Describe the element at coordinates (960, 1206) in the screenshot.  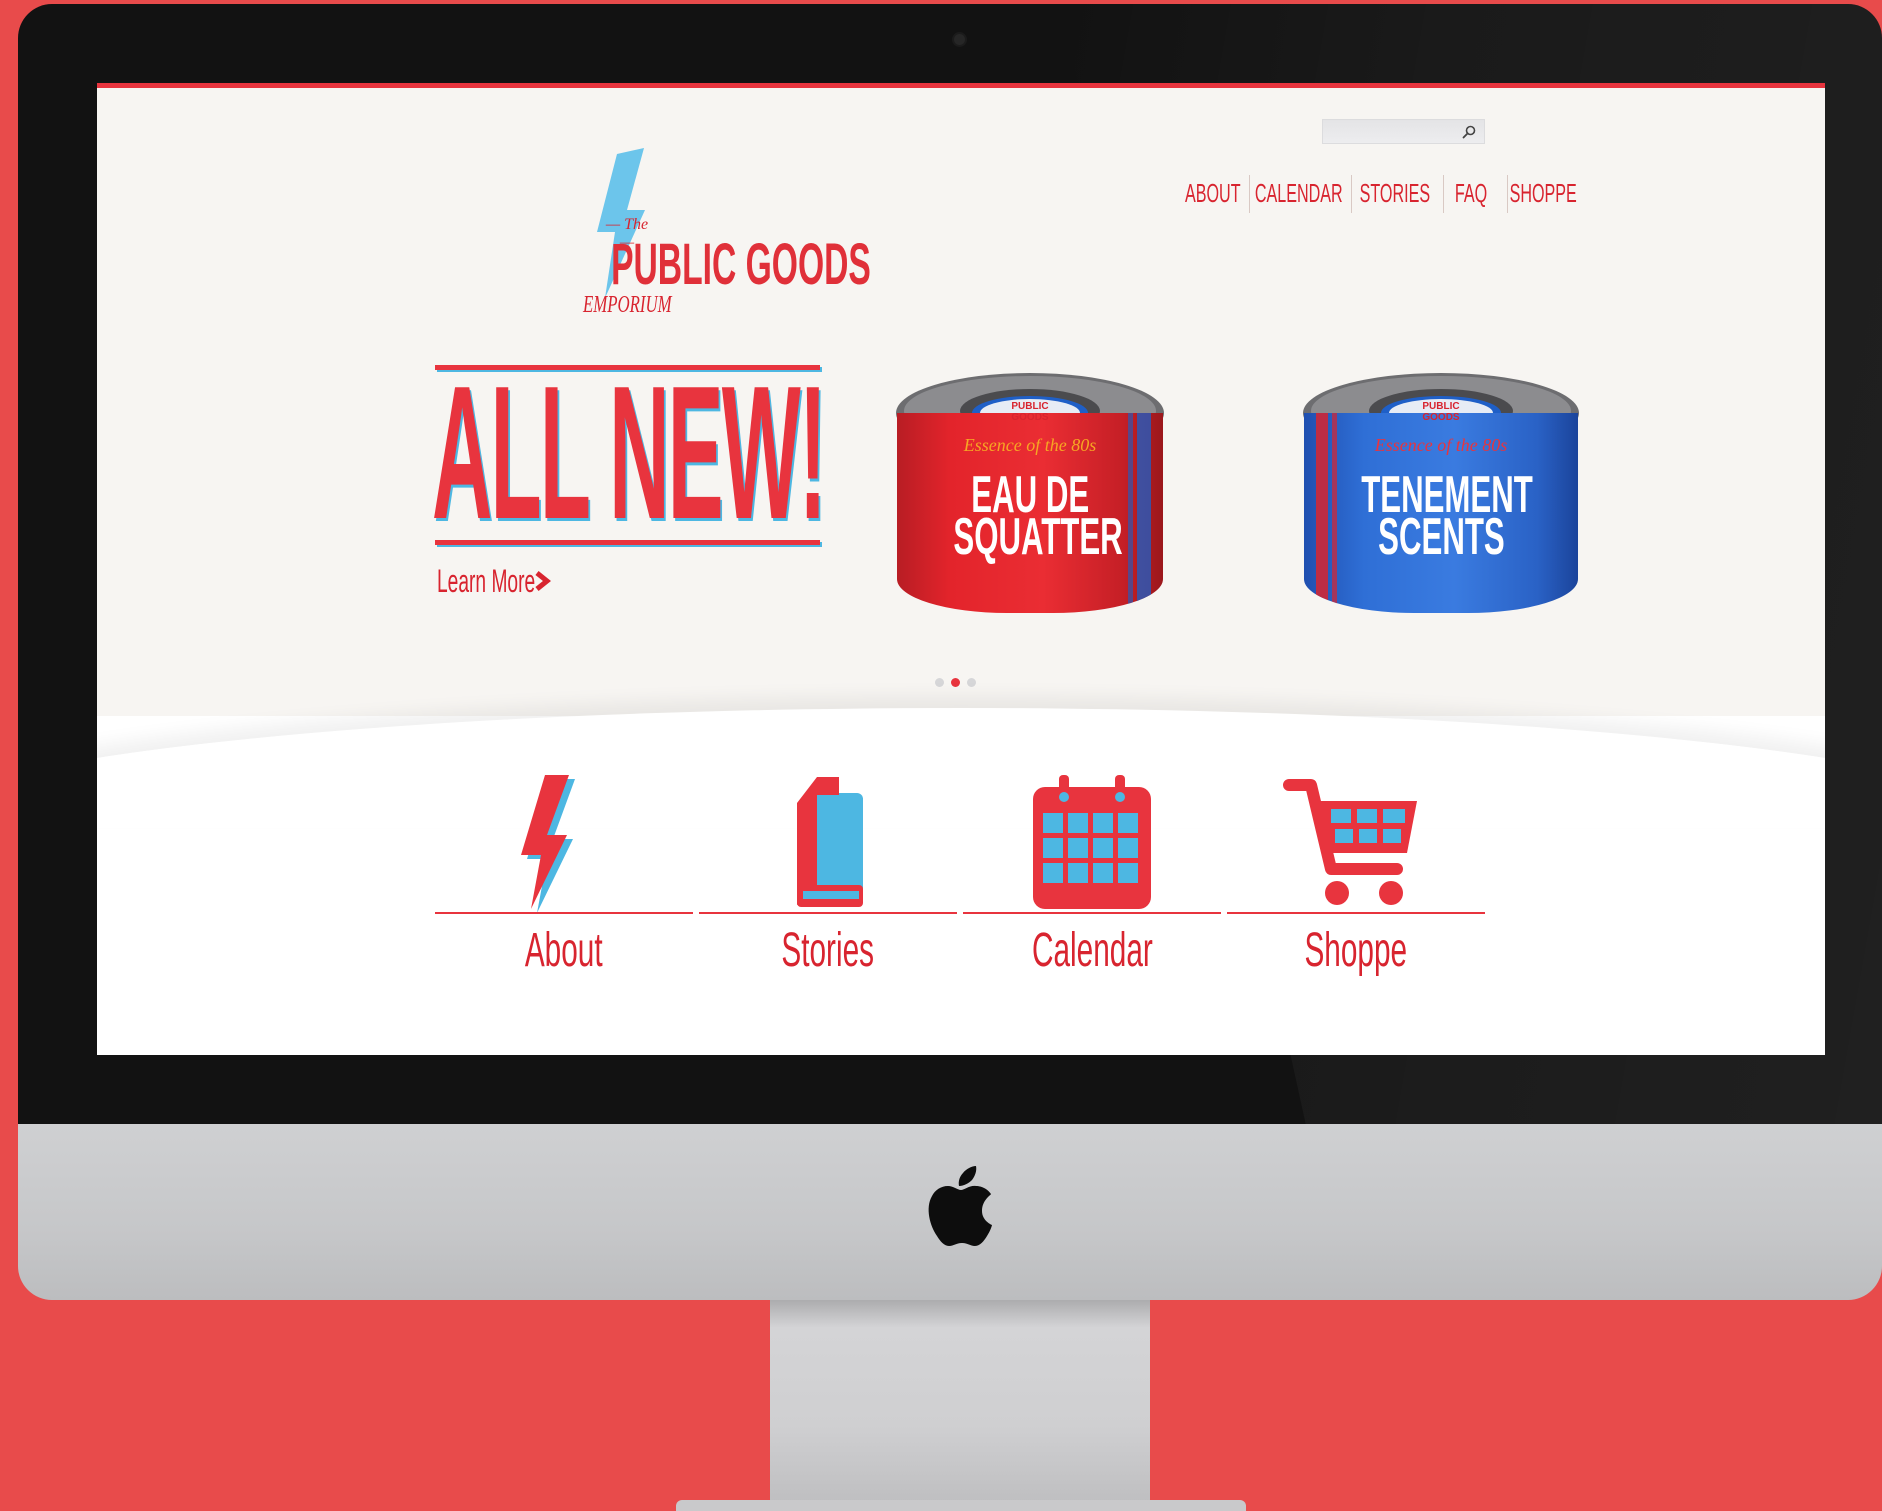
I see `apple-logo-icon` at that location.